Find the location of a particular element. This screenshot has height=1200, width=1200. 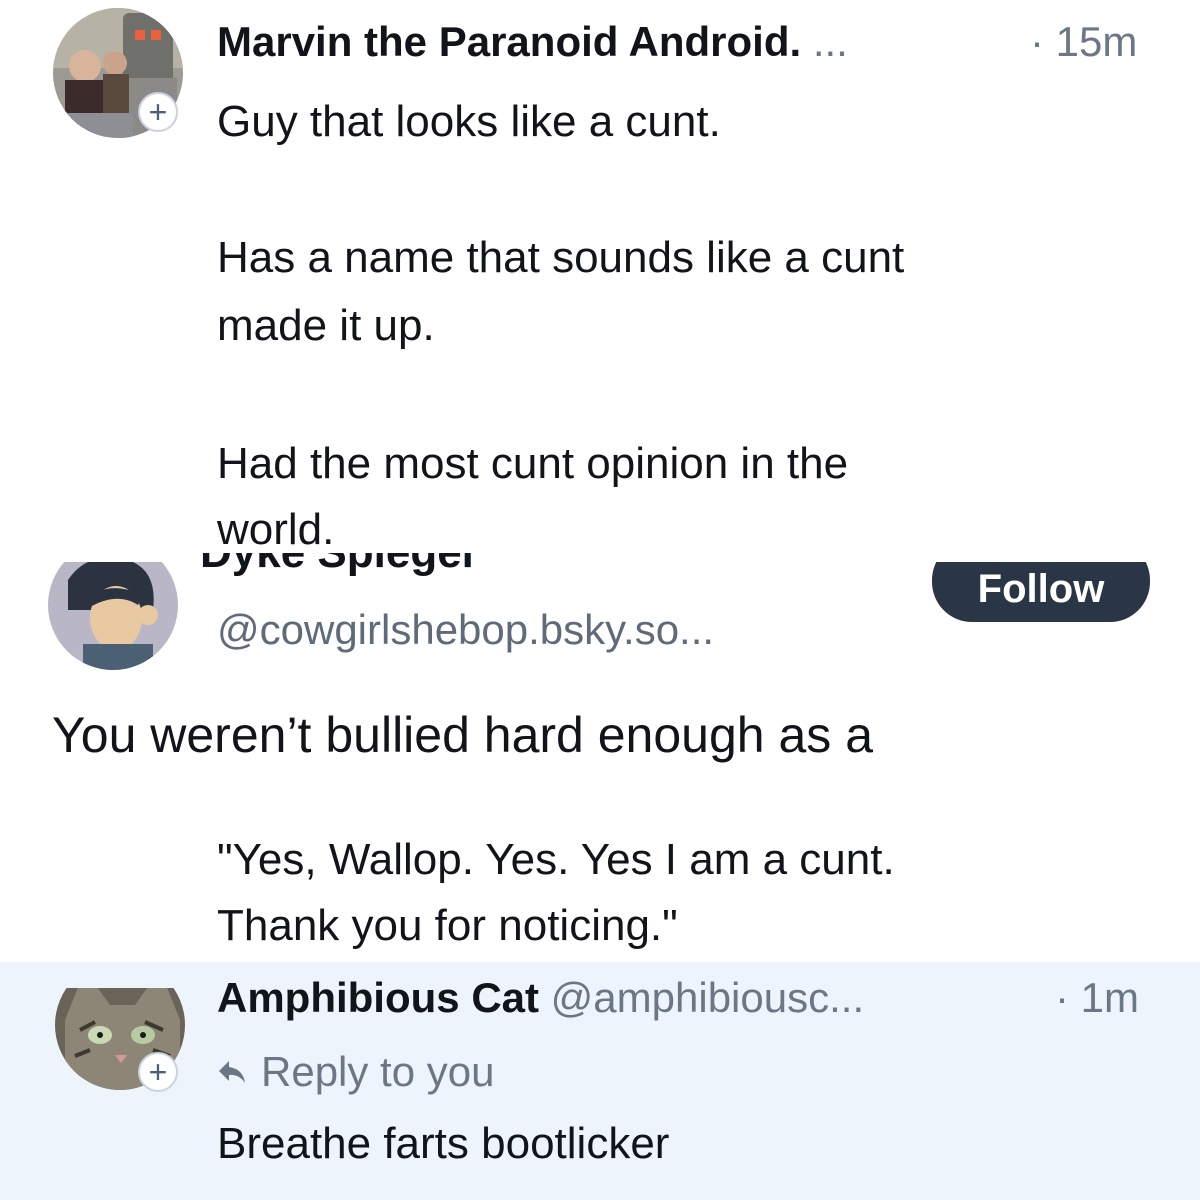

reply-quote-line-2: Thank you for noticing." is located at coordinates (447, 925).